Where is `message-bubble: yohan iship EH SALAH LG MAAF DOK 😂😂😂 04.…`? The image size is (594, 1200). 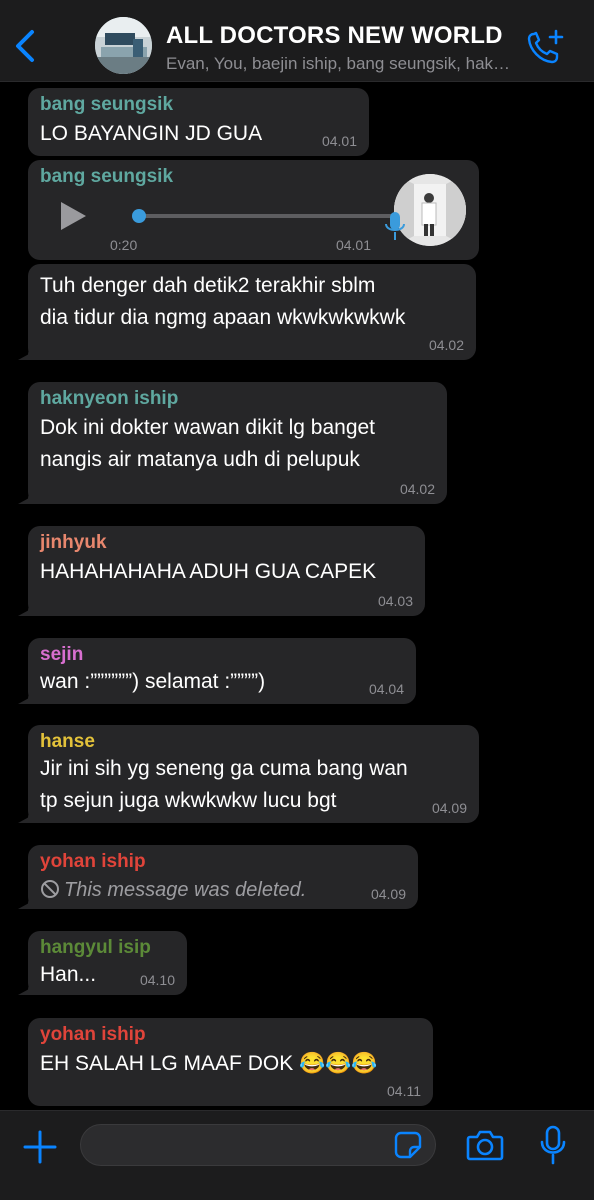
message-bubble: yohan iship EH SALAH LG MAAF DOK 😂😂😂 04.… is located at coordinates (230, 1062).